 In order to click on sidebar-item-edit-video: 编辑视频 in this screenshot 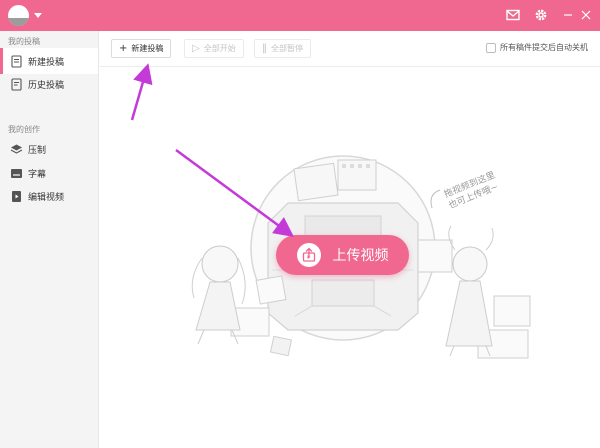, I will do `click(49, 196)`.